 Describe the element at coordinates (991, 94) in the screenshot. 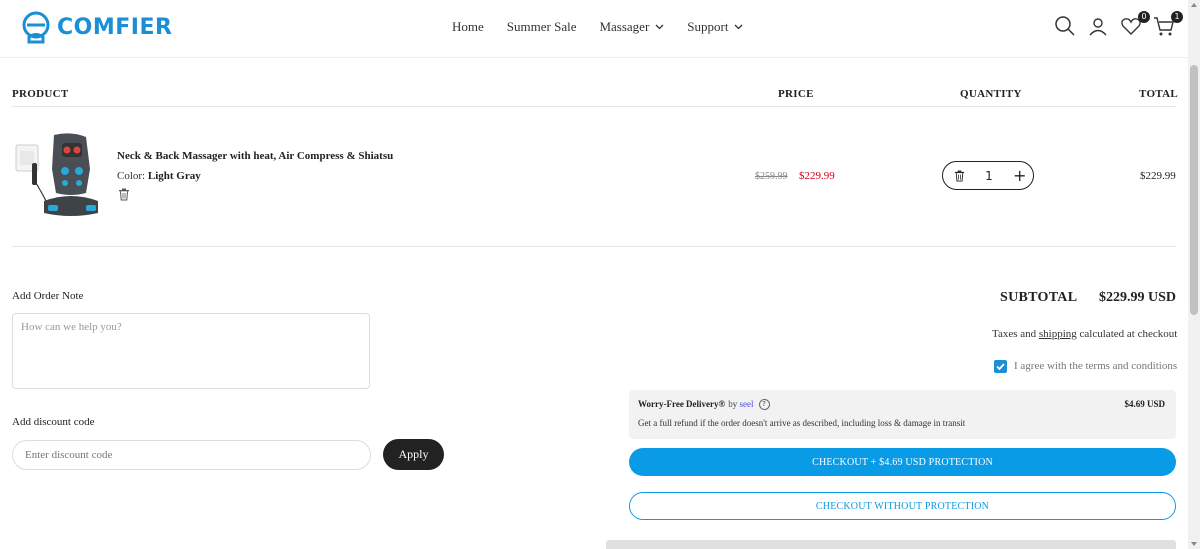

I see `column-header-quantity: QUANTITY` at that location.